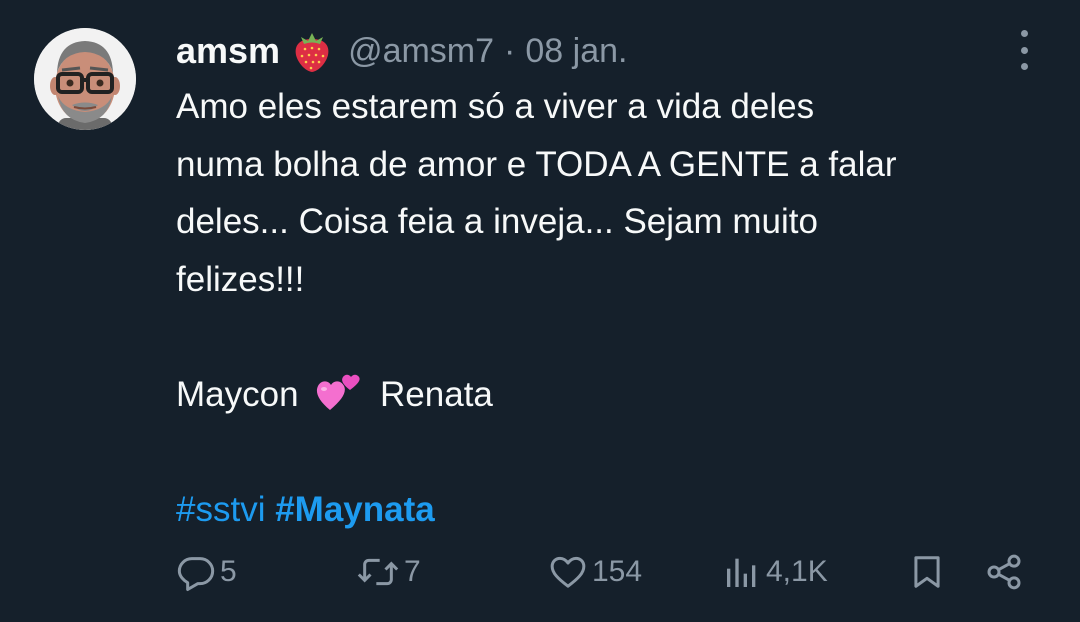  I want to click on bookmark-button, so click(927, 572).